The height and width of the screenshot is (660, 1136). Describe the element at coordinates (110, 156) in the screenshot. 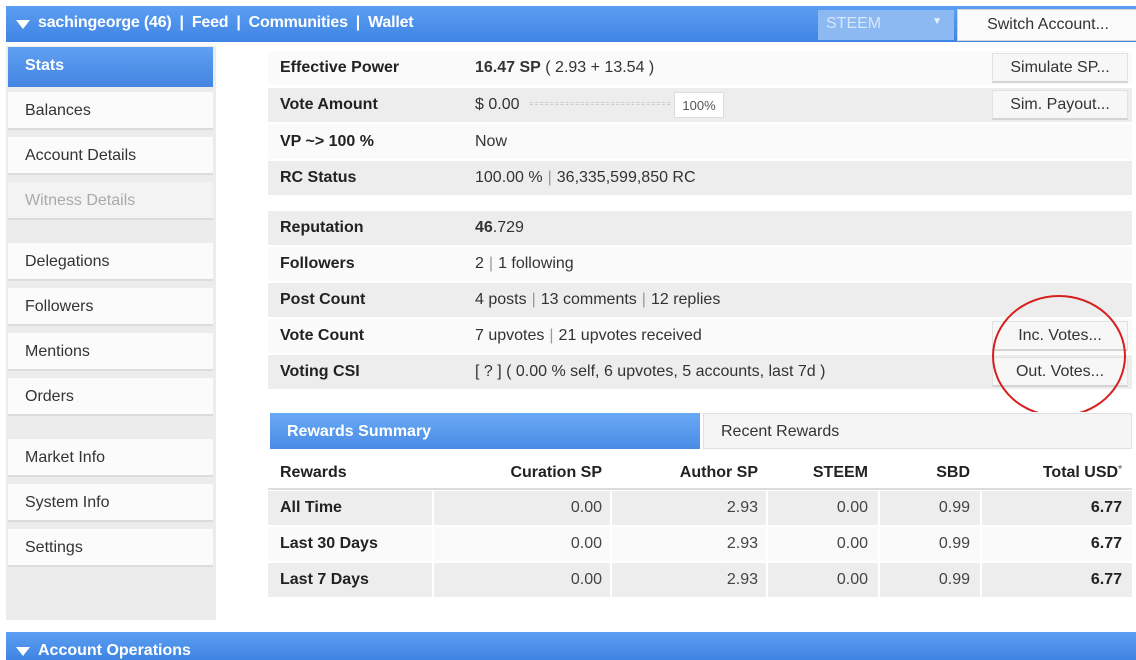

I see `sidebar-item-account-details: Account Details` at that location.